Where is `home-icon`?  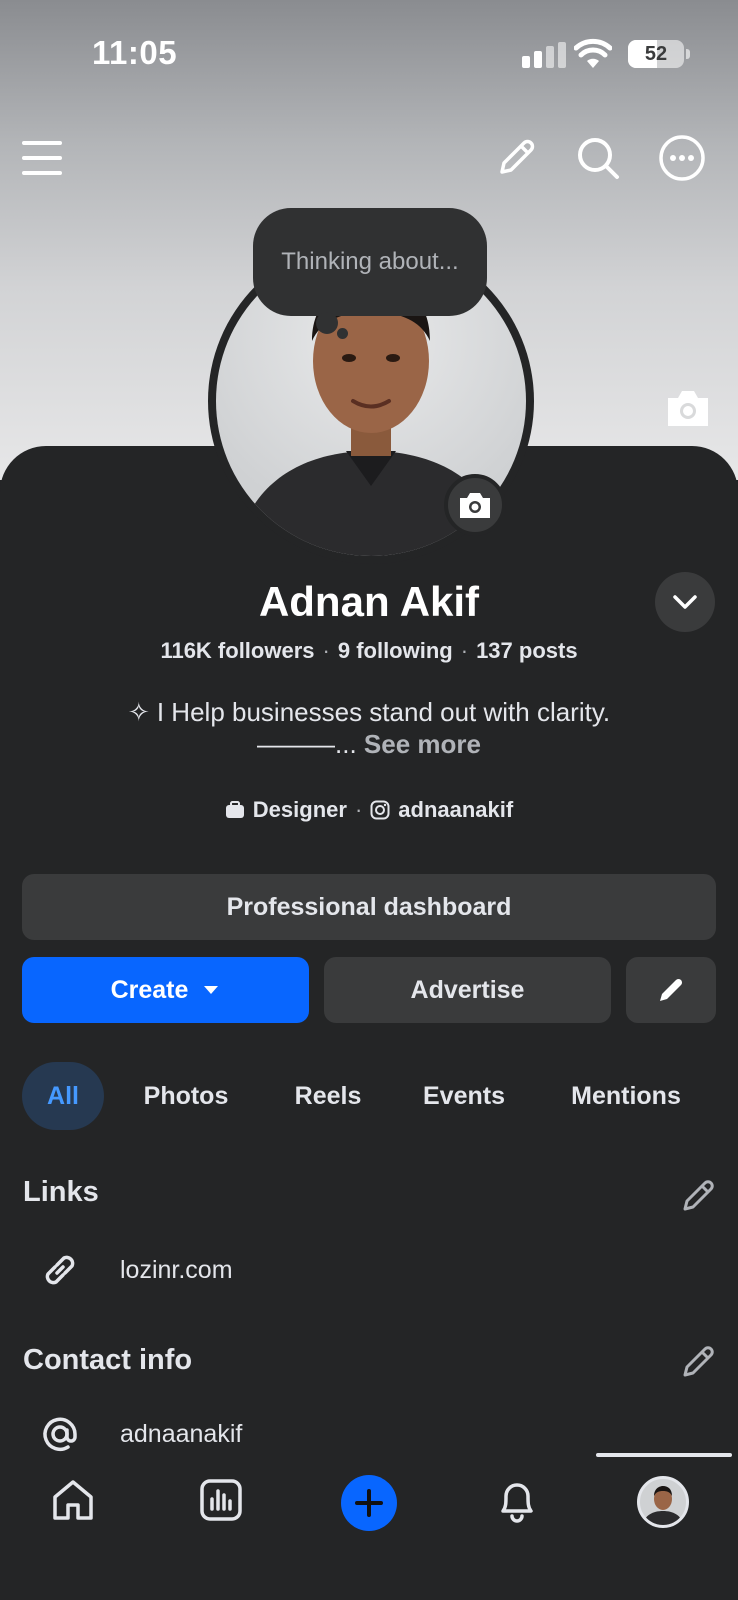
home-icon is located at coordinates (73, 1500).